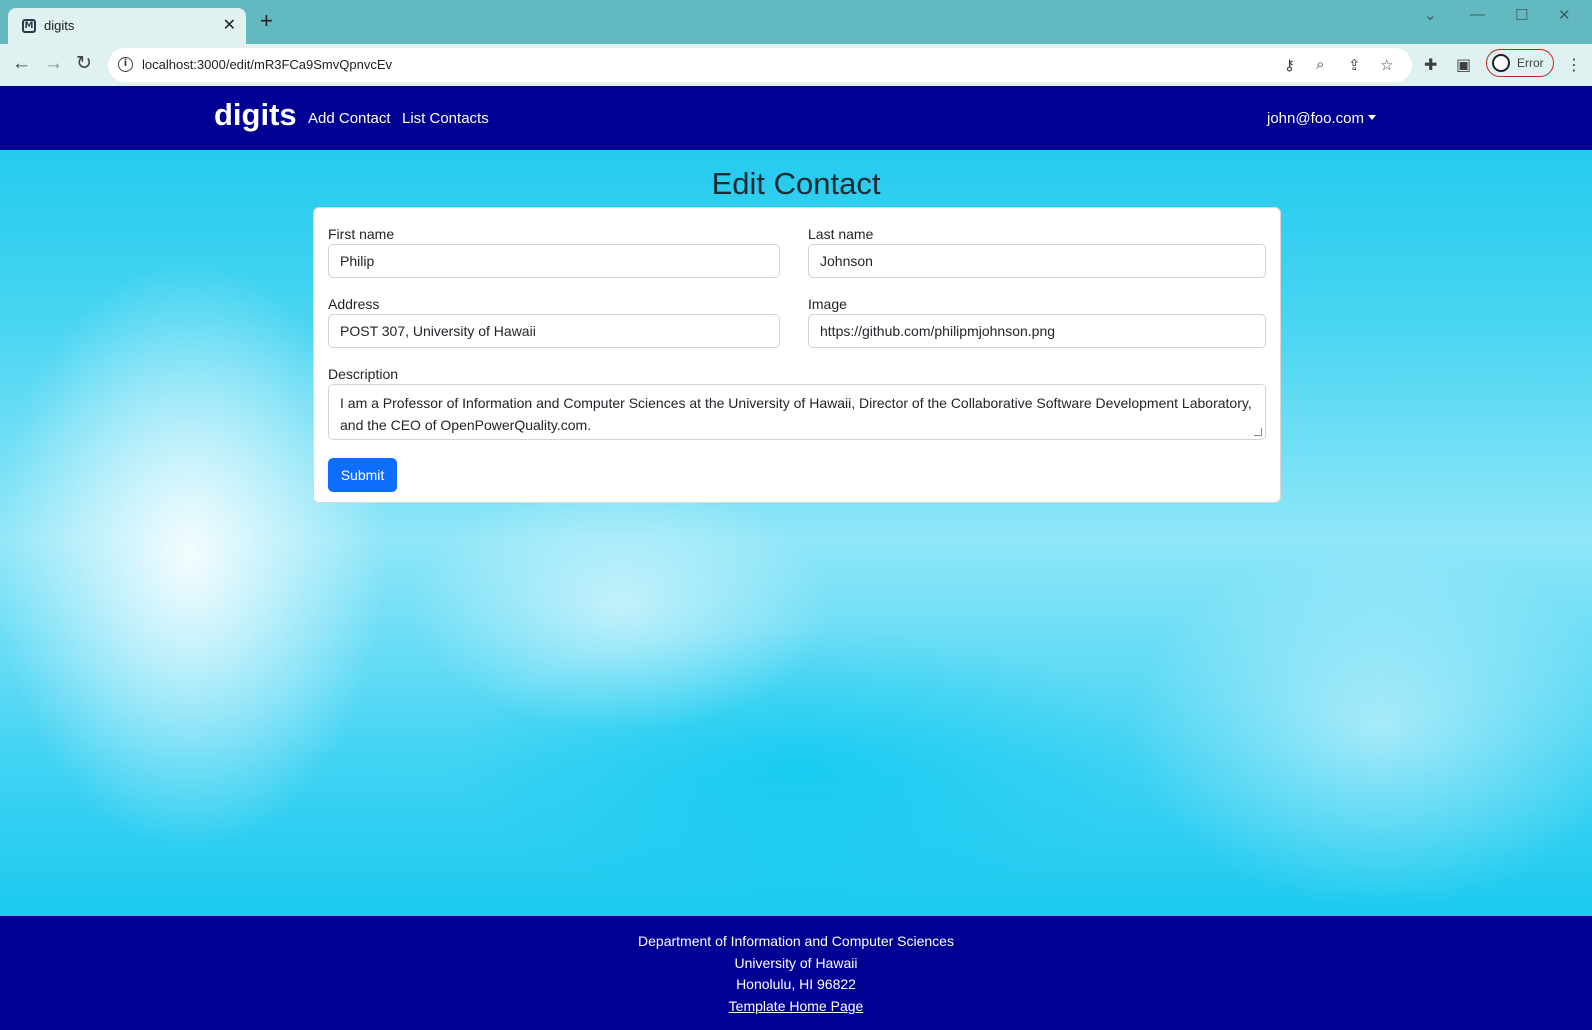  Describe the element at coordinates (1315, 118) in the screenshot. I see `user-email: john@foo.com` at that location.